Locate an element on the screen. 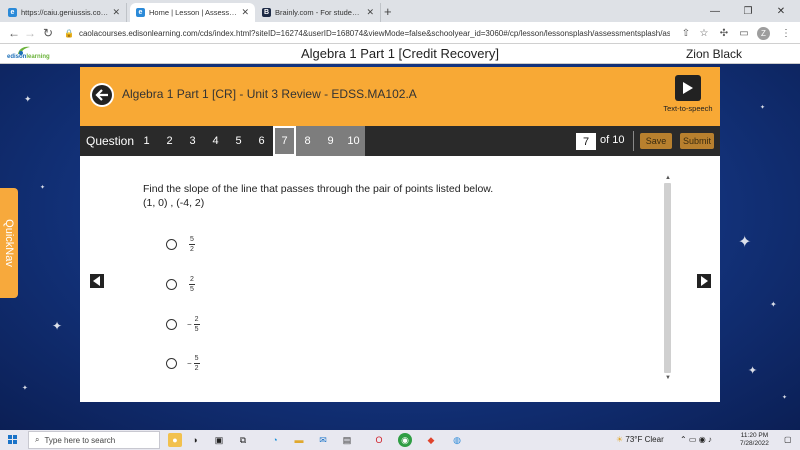 The image size is (800, 450). browser-tab-1: e https://caiu.geniussis.com/FEDash... ✕ is located at coordinates (64, 12).